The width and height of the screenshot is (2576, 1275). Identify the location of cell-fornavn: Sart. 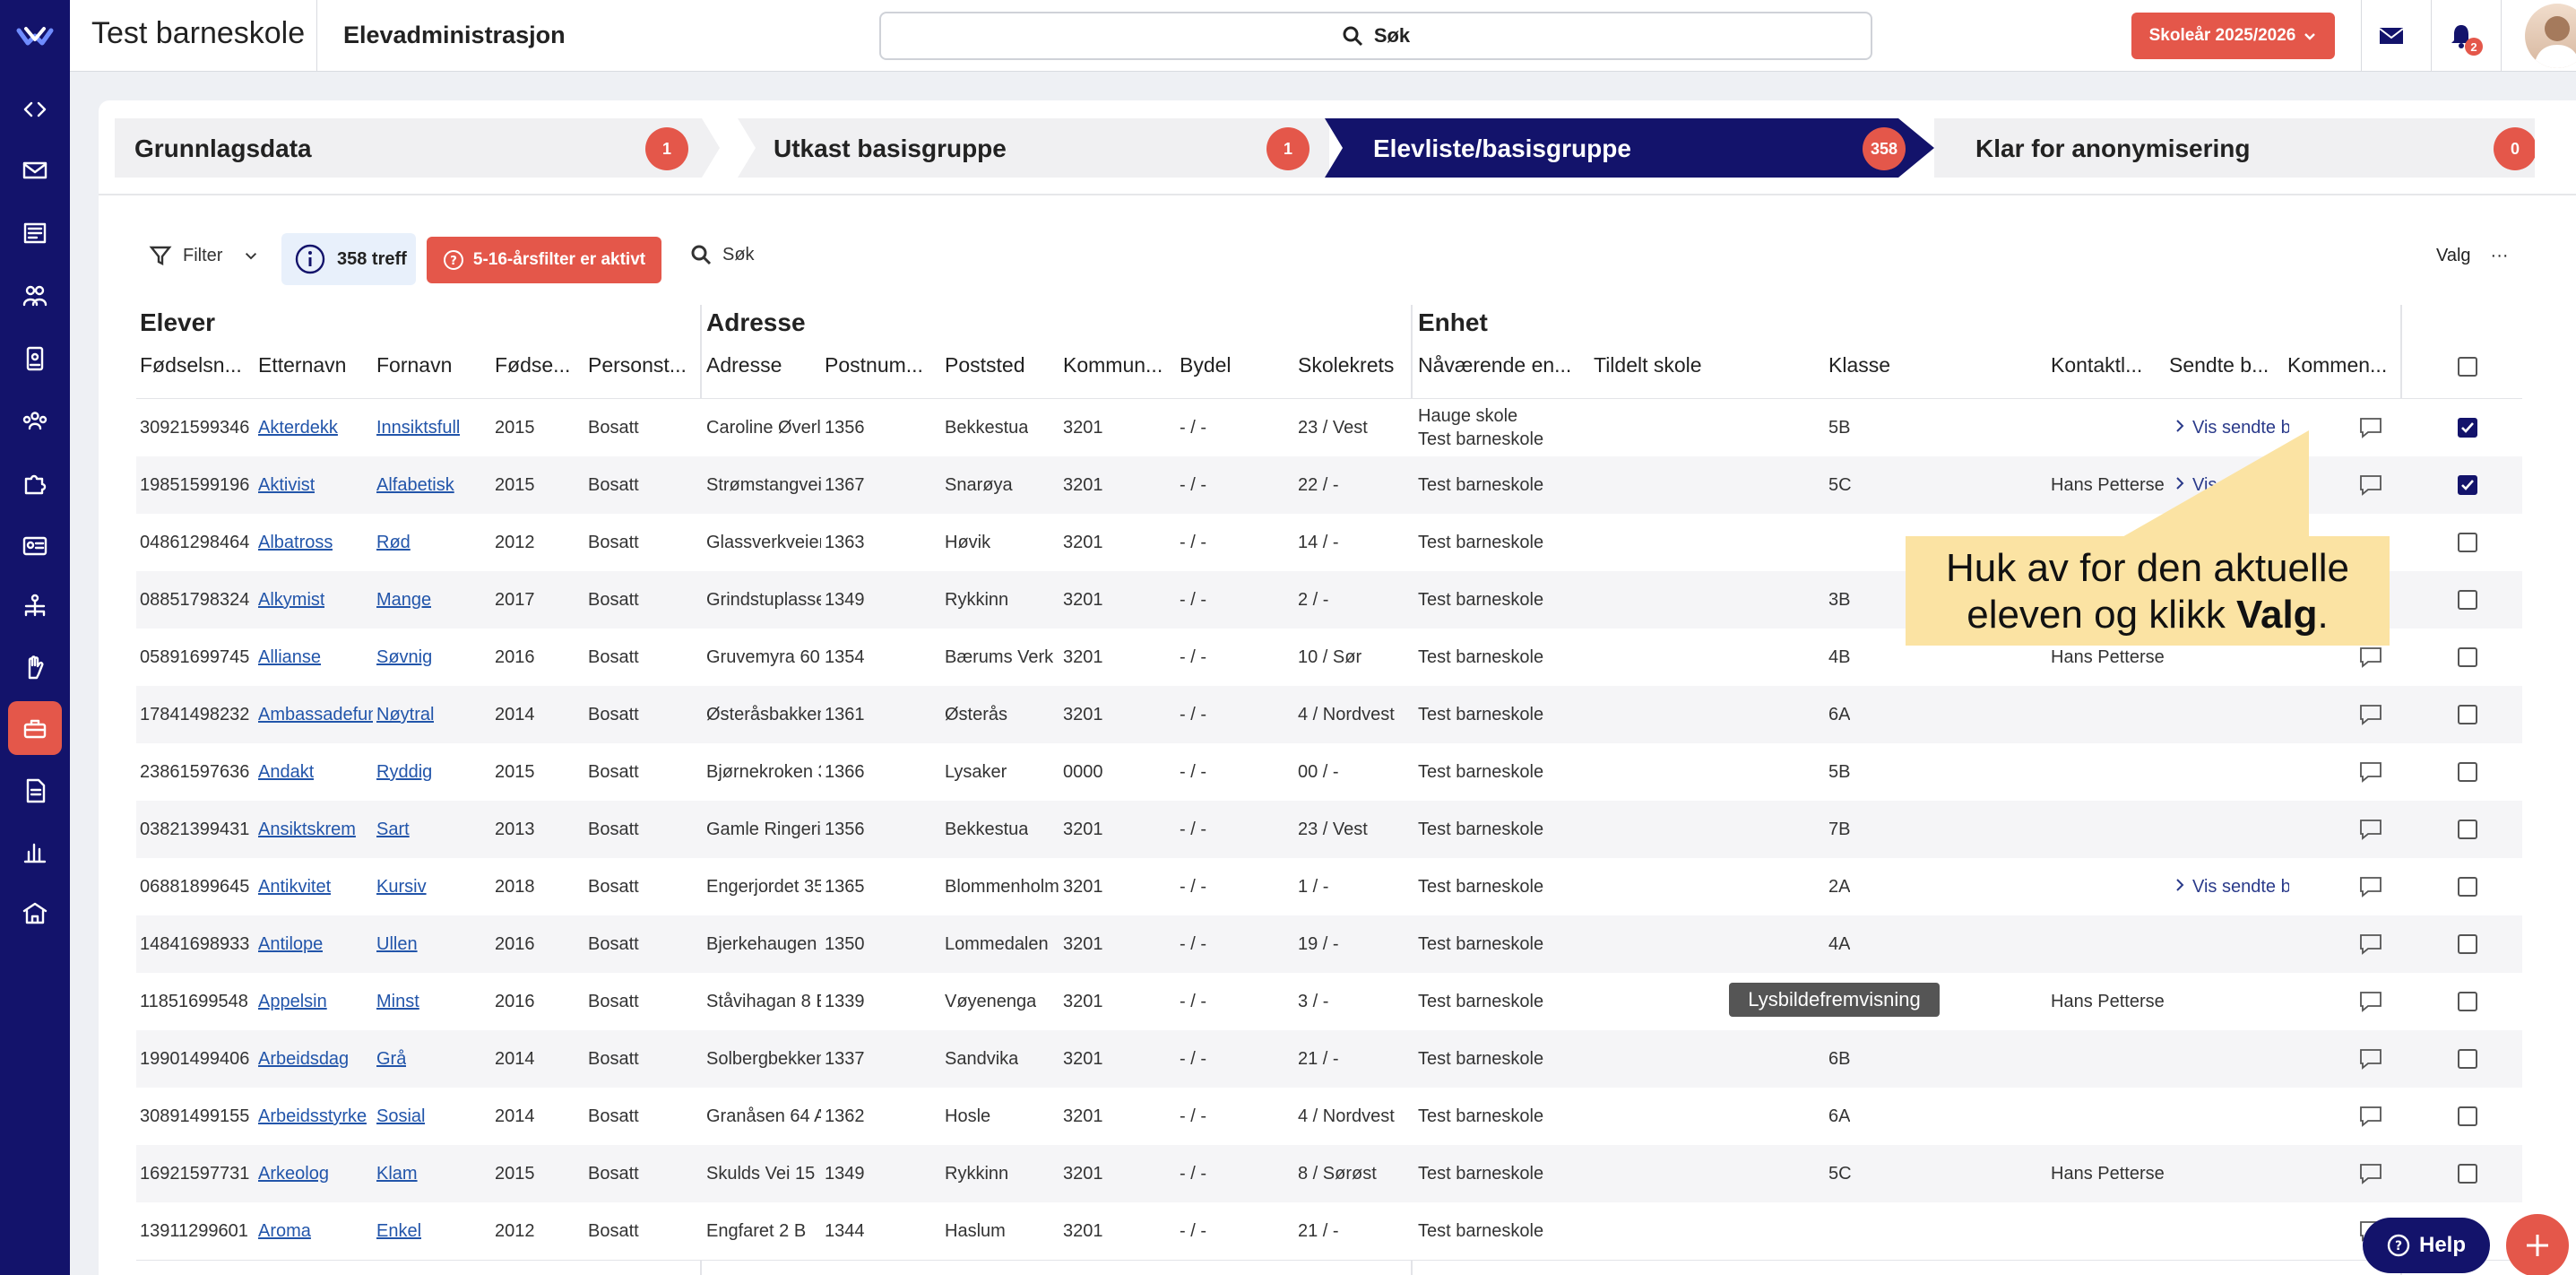
(393, 830).